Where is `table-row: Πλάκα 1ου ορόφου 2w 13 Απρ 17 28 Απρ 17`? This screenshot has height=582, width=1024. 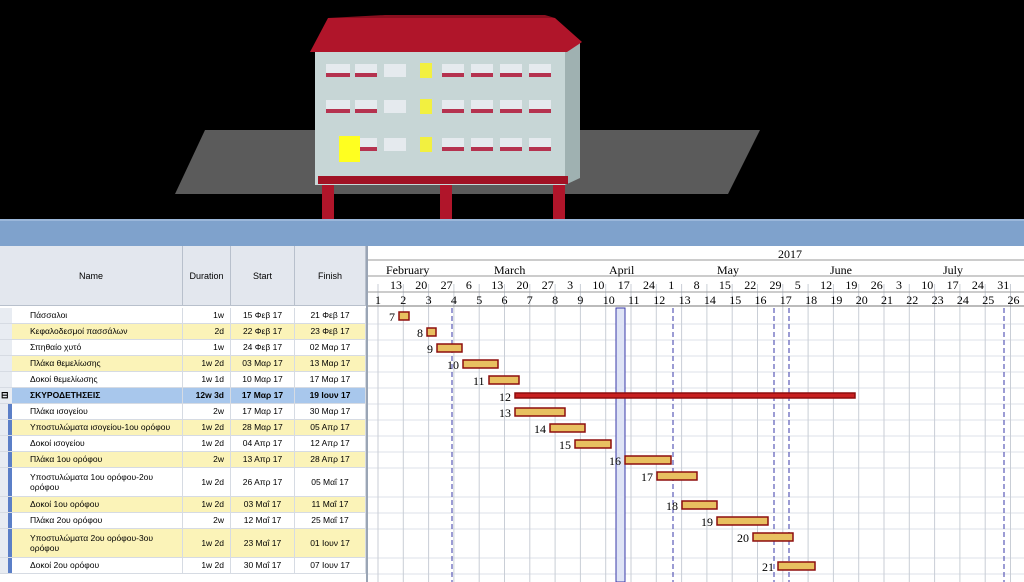
table-row: Πλάκα 1ου ορόφου 2w 13 Απρ 17 28 Απρ 17 is located at coordinates (183, 460).